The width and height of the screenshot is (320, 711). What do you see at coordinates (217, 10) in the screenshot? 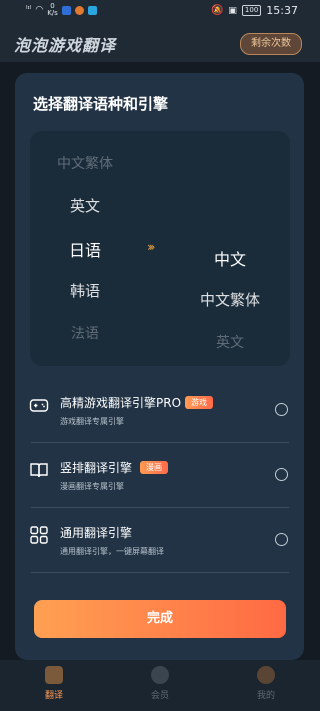
I see `mute-icon: 🔕` at bounding box center [217, 10].